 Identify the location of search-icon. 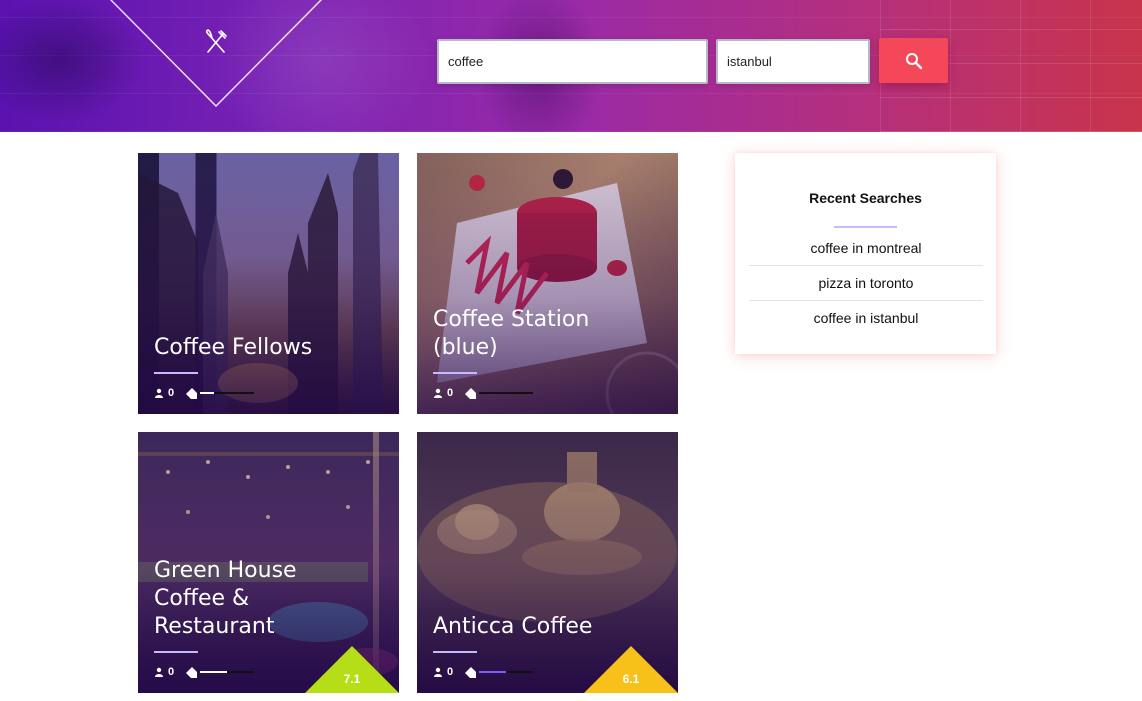
(913, 60).